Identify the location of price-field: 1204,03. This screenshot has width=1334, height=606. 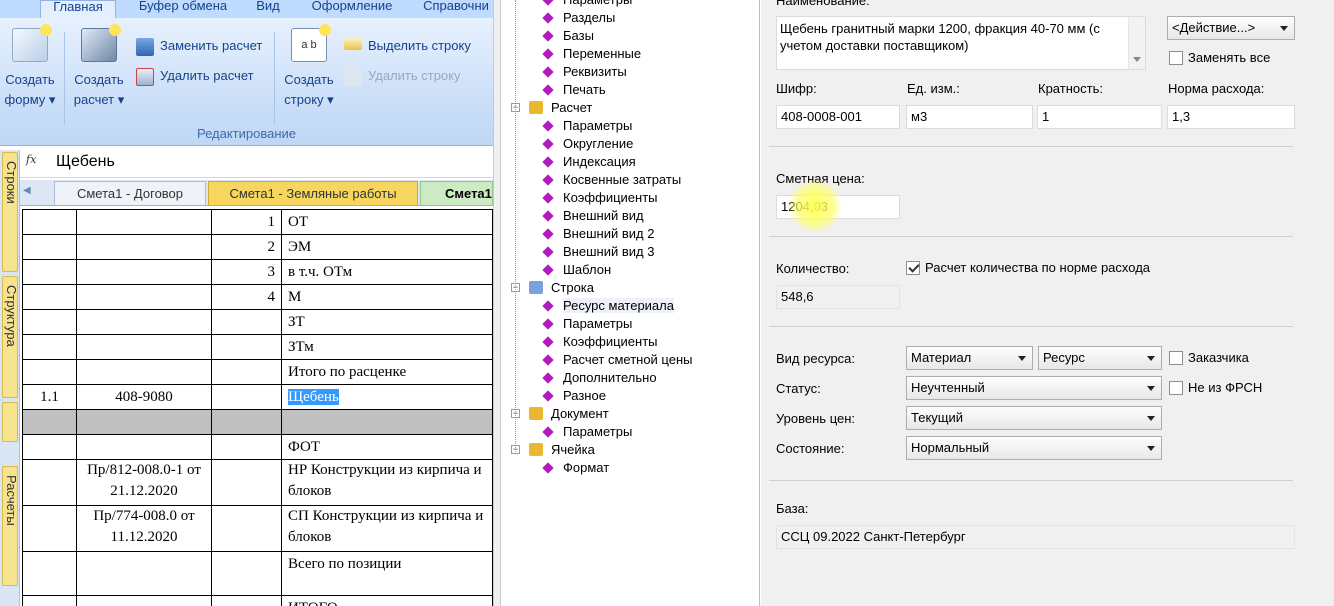
(838, 207).